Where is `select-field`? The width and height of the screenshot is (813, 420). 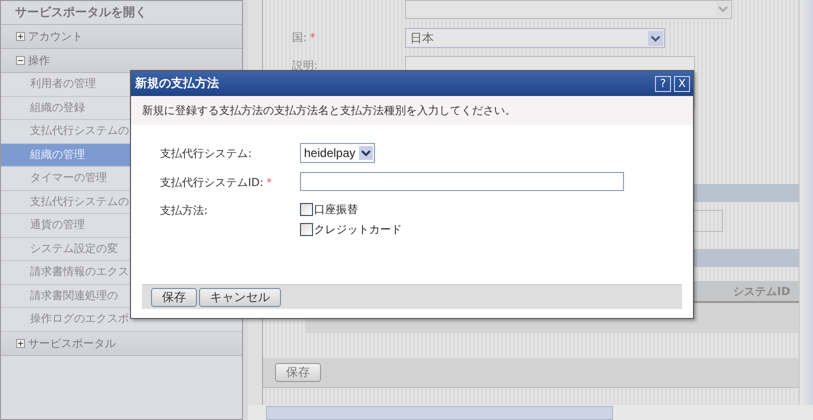 select-field is located at coordinates (568, 9).